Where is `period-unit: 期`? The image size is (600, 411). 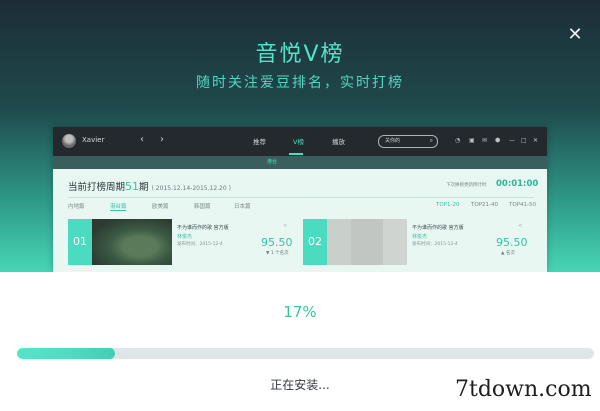
period-unit: 期 is located at coordinates (144, 187).